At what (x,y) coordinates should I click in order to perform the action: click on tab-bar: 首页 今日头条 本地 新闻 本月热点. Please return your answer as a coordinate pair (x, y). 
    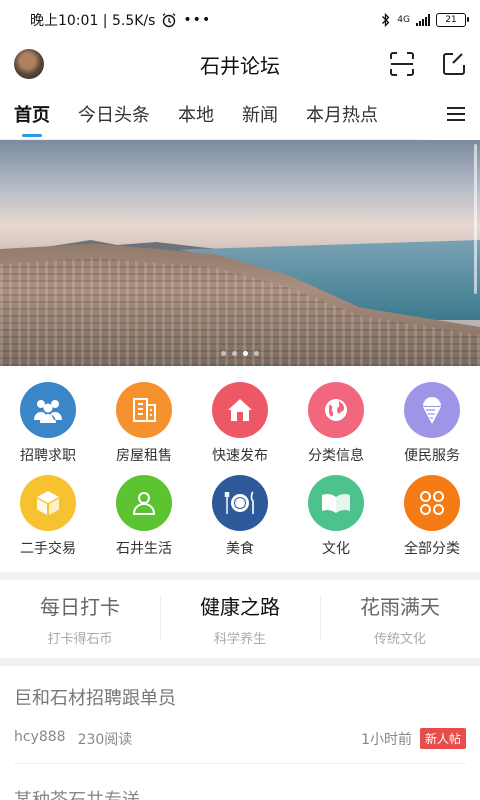
    Looking at the image, I should click on (240, 114).